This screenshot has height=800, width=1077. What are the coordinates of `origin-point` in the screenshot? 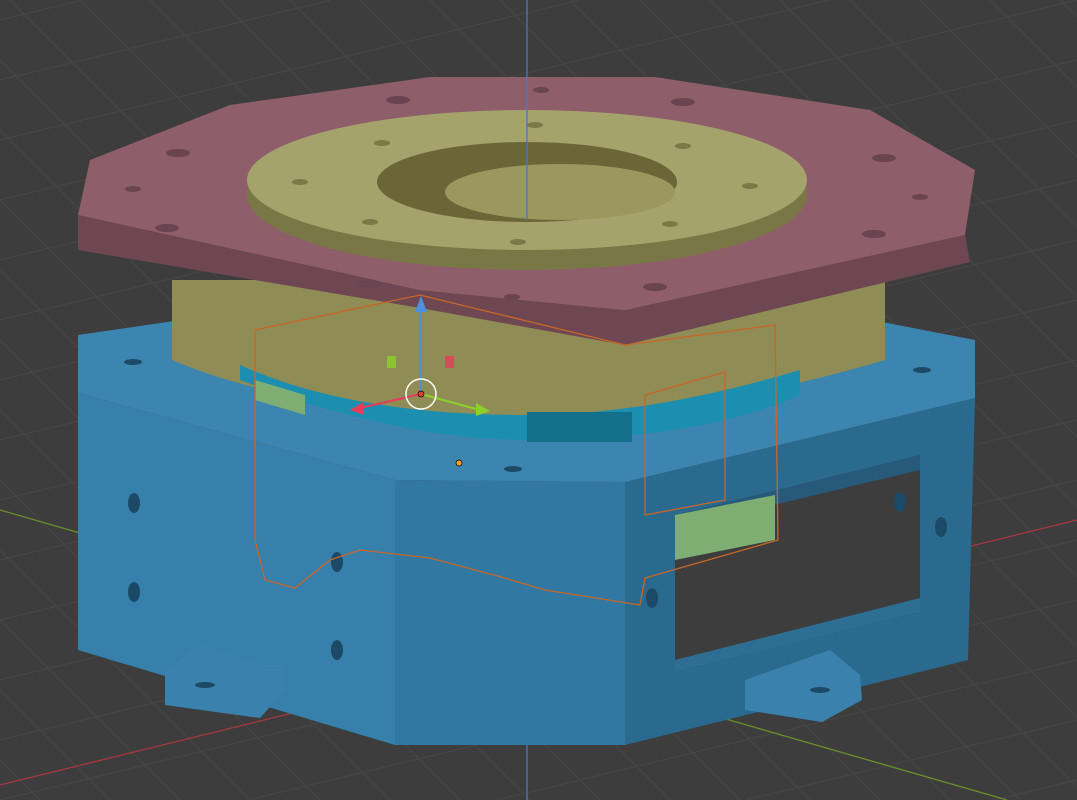 It's located at (421, 394).